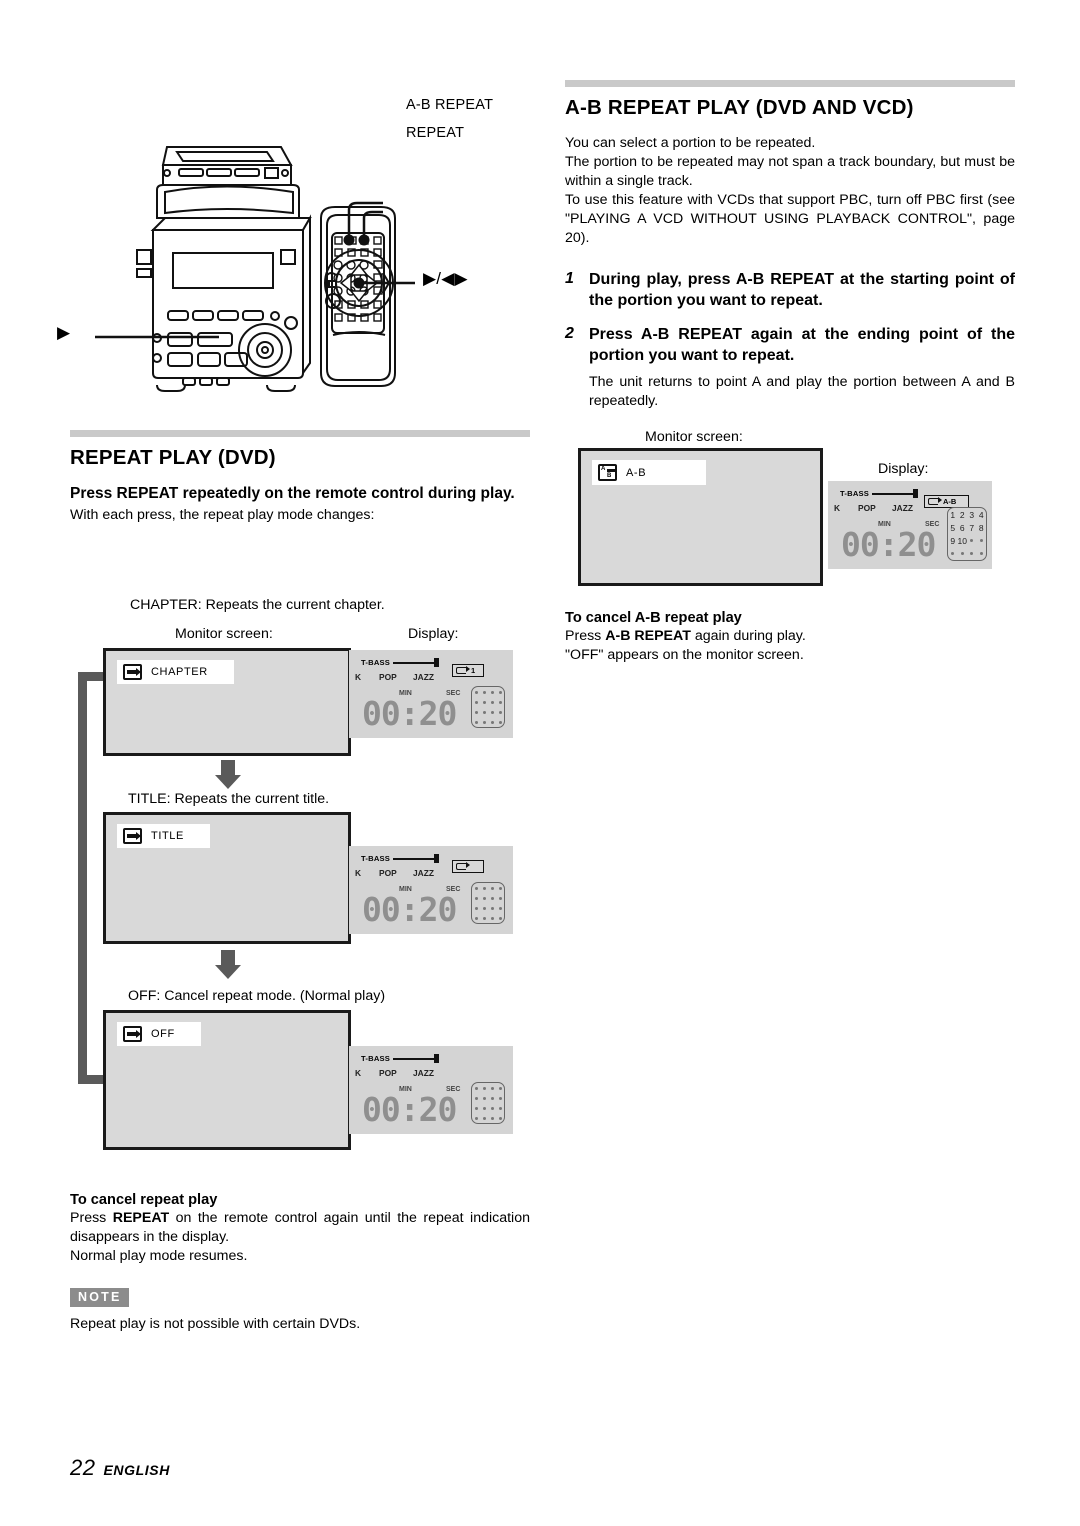  What do you see at coordinates (488, 707) in the screenshot?
I see `track-grid-chapter` at bounding box center [488, 707].